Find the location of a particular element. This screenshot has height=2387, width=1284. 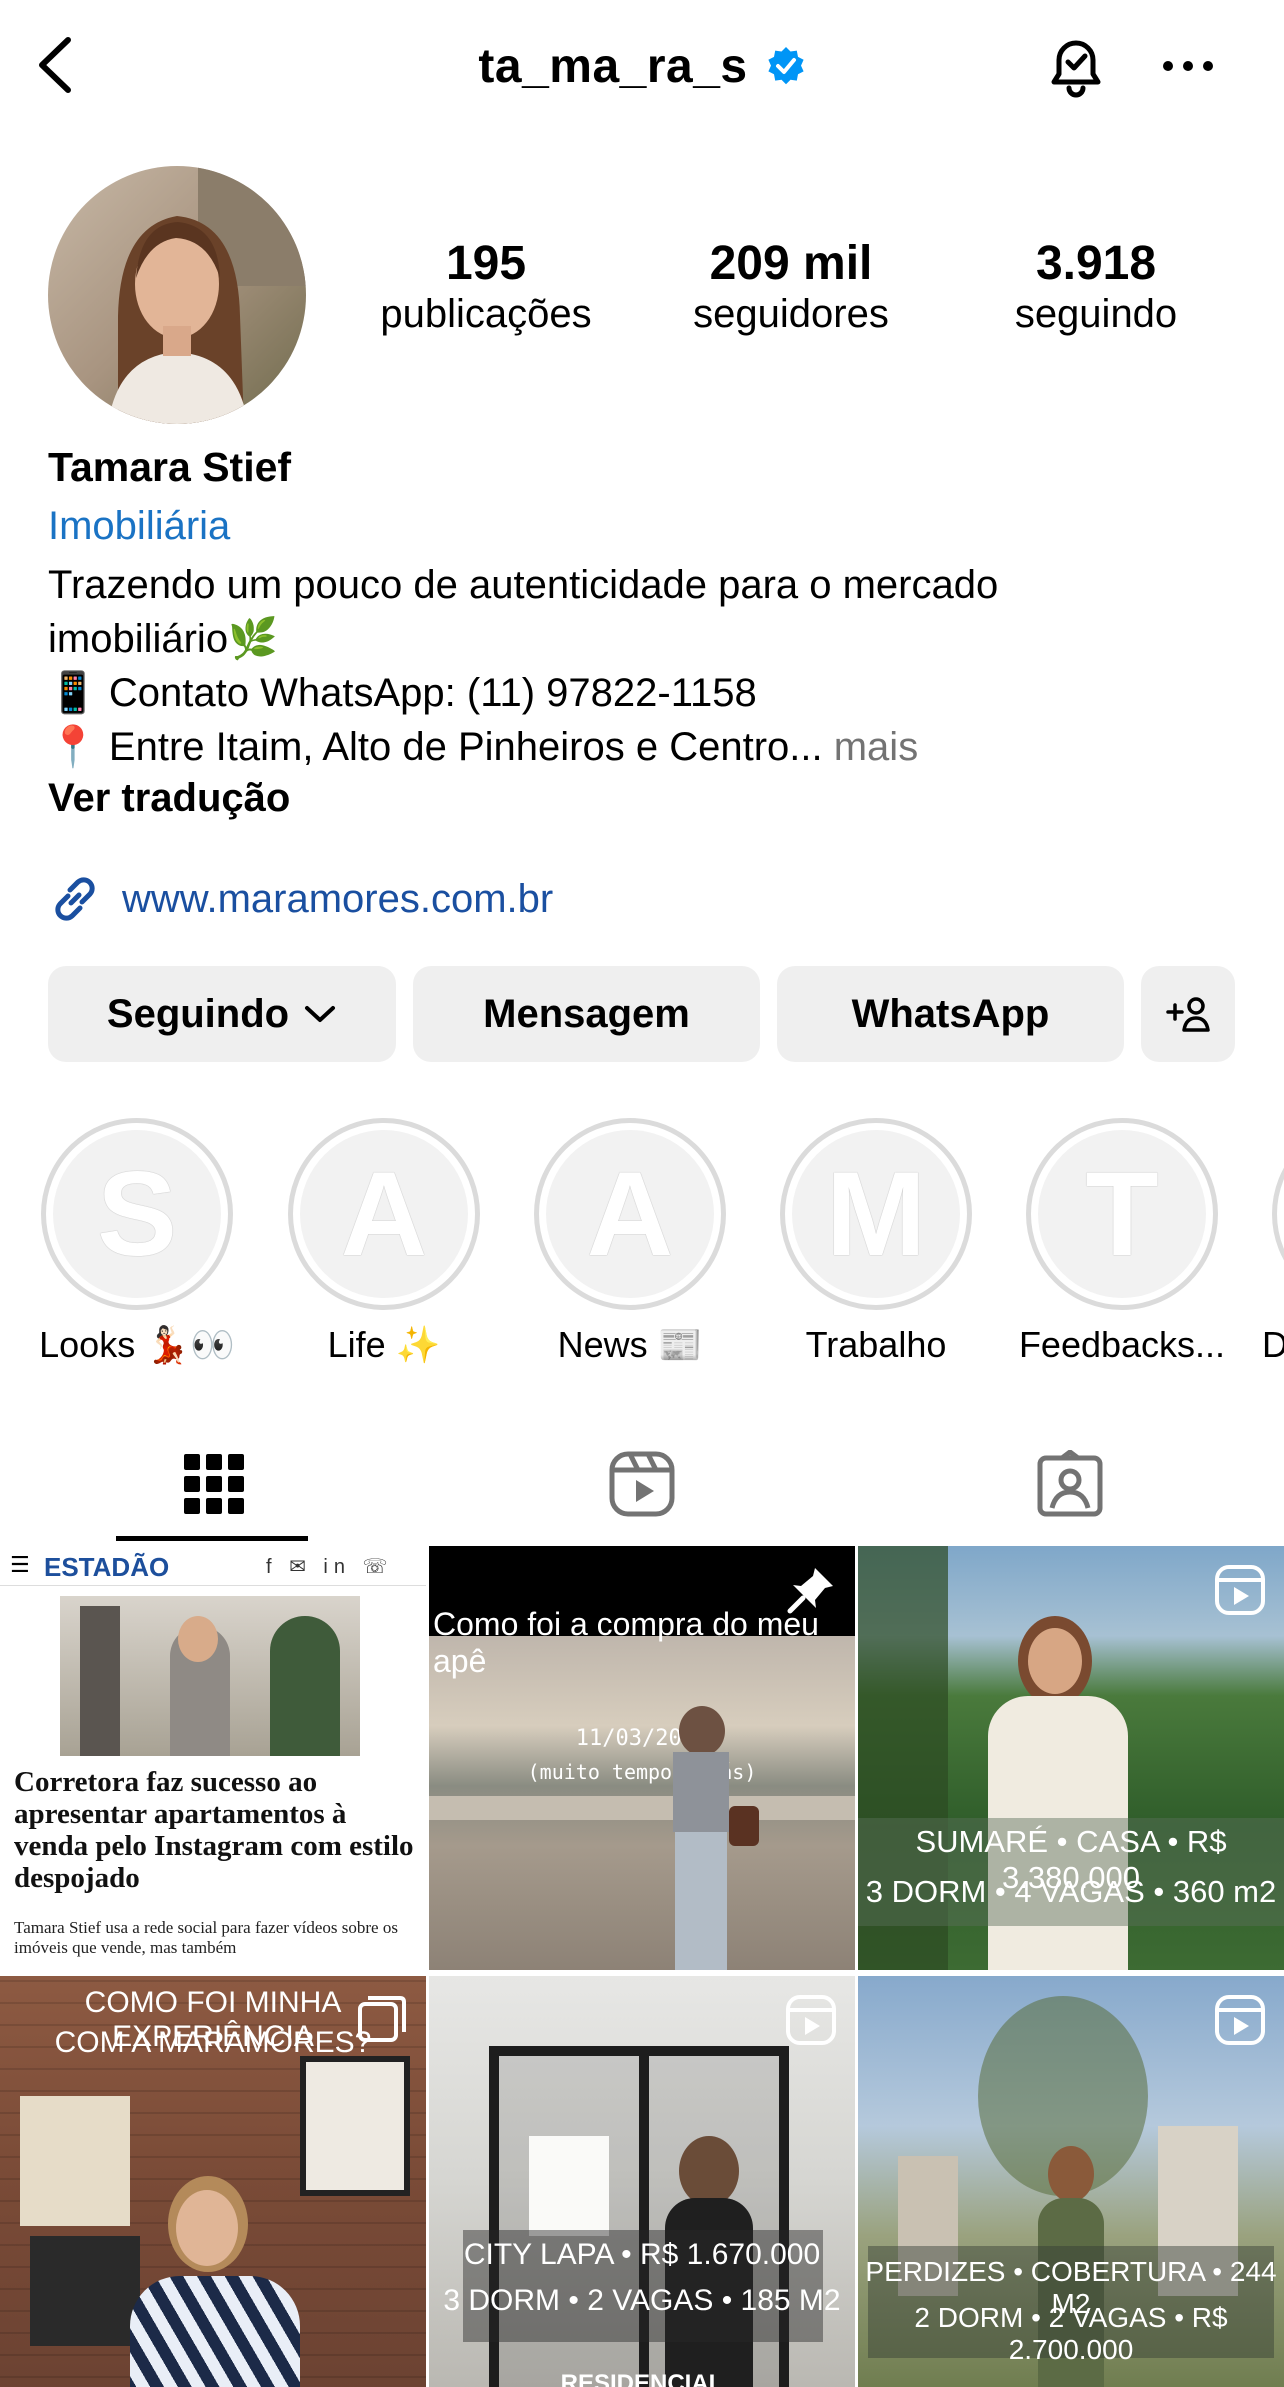

stat-posts: 195 publicações is located at coordinates (486, 286).